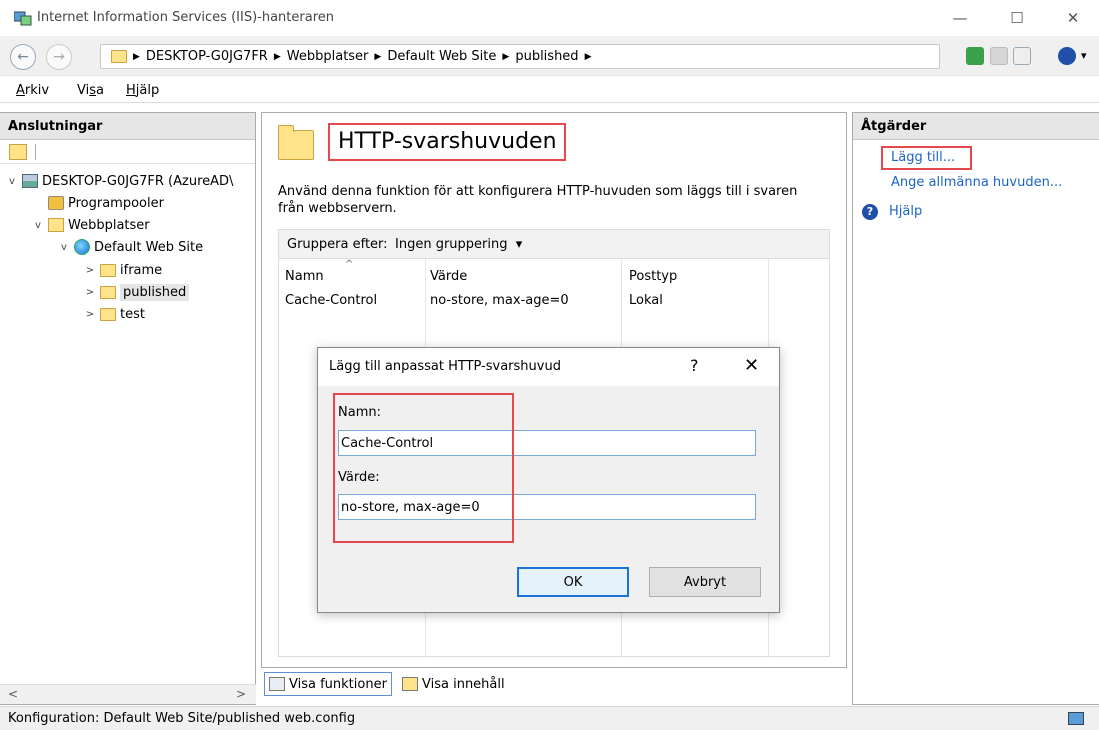 The image size is (1099, 730). I want to click on tab-content-view: Visa innehåll, so click(453, 684).